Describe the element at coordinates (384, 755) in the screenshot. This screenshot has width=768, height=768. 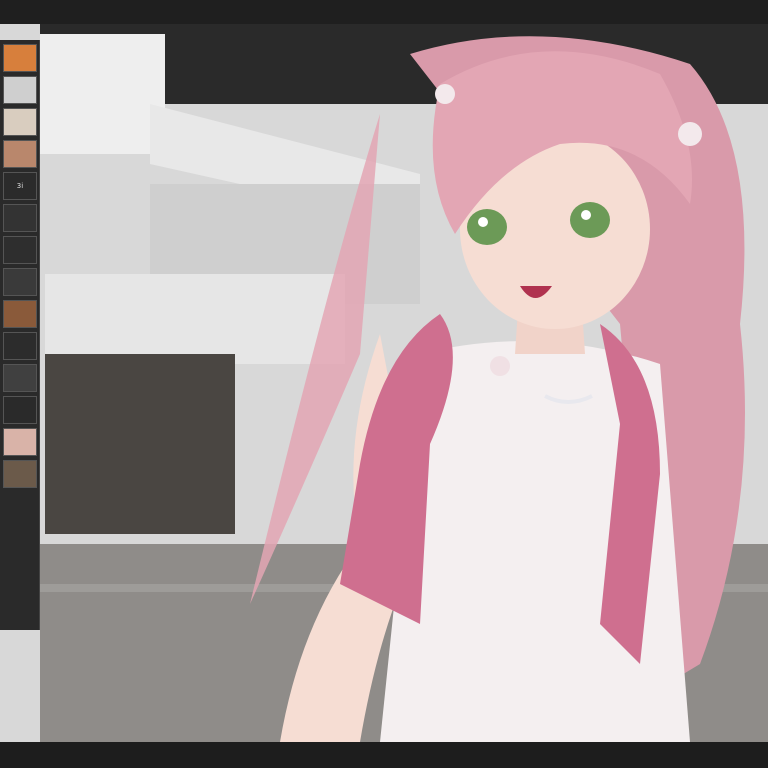
I see `window-bottom-bar` at that location.